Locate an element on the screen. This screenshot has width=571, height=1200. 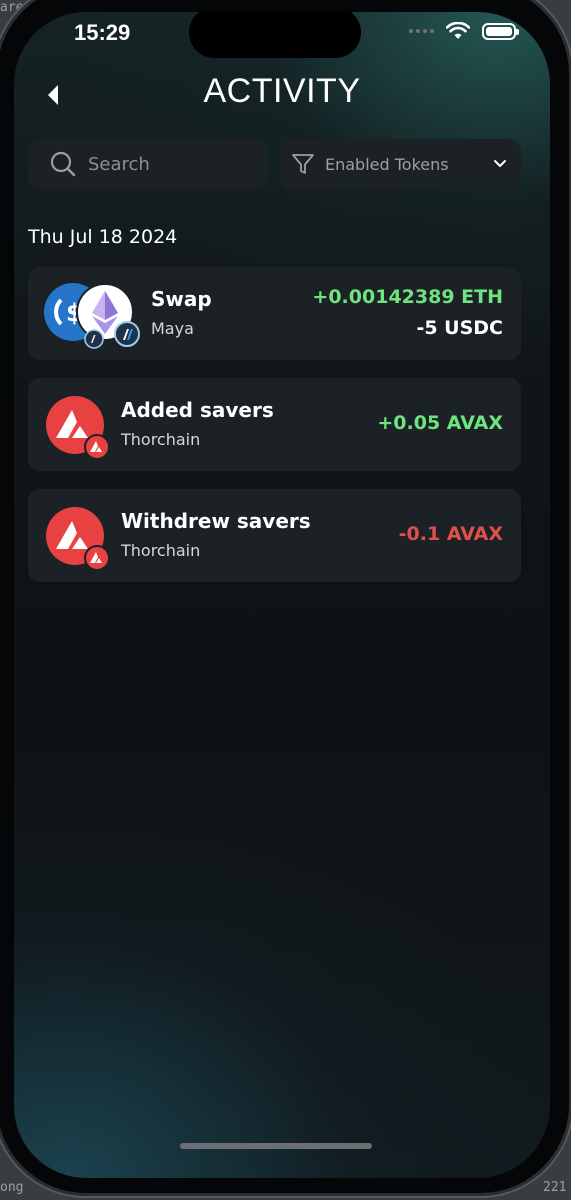
home-indicator is located at coordinates (276, 1146).